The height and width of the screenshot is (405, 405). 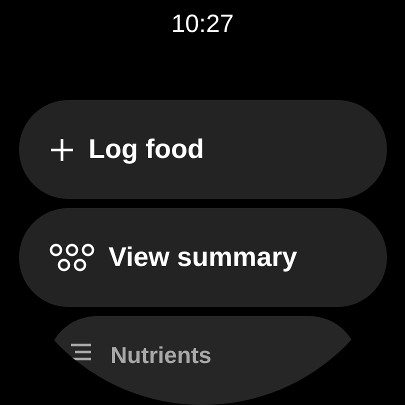 What do you see at coordinates (202, 24) in the screenshot?
I see `clock-time: 10:27` at bounding box center [202, 24].